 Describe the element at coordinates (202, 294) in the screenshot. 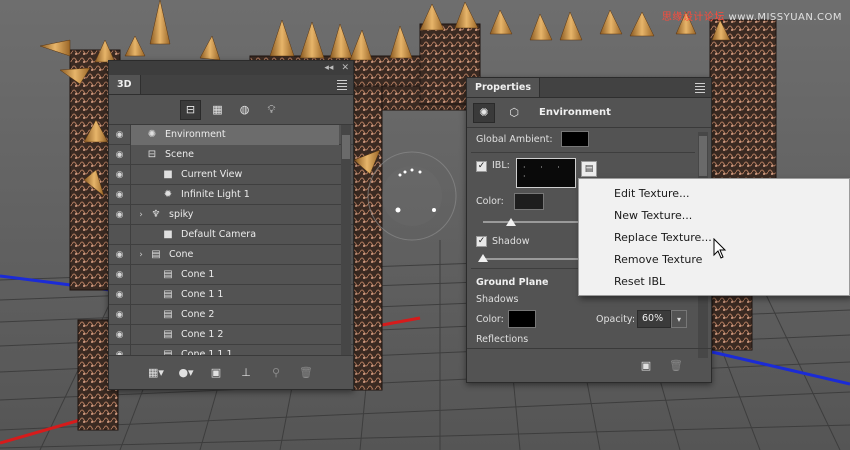

I see `layer-label: Cone 1 1` at that location.